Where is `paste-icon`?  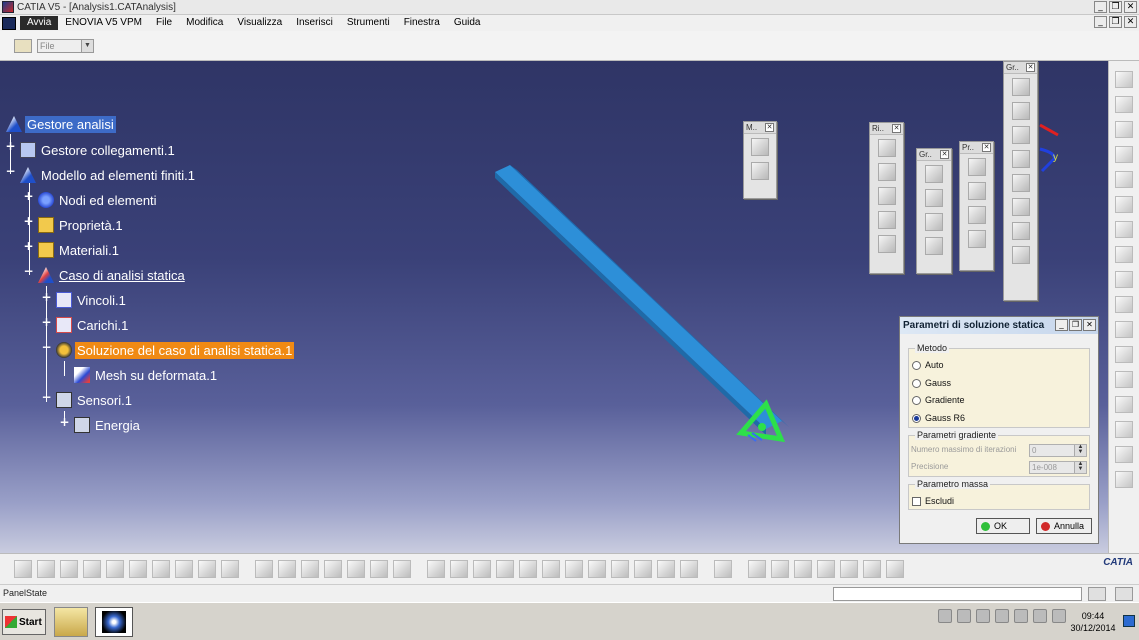 paste-icon is located at coordinates (161, 569).